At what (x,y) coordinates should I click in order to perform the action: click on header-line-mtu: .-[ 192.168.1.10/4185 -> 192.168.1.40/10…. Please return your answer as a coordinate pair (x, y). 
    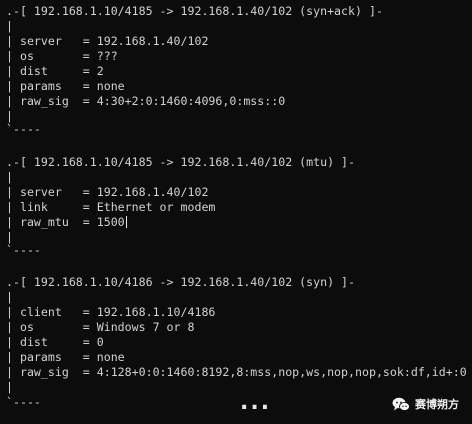
    Looking at the image, I should click on (181, 162).